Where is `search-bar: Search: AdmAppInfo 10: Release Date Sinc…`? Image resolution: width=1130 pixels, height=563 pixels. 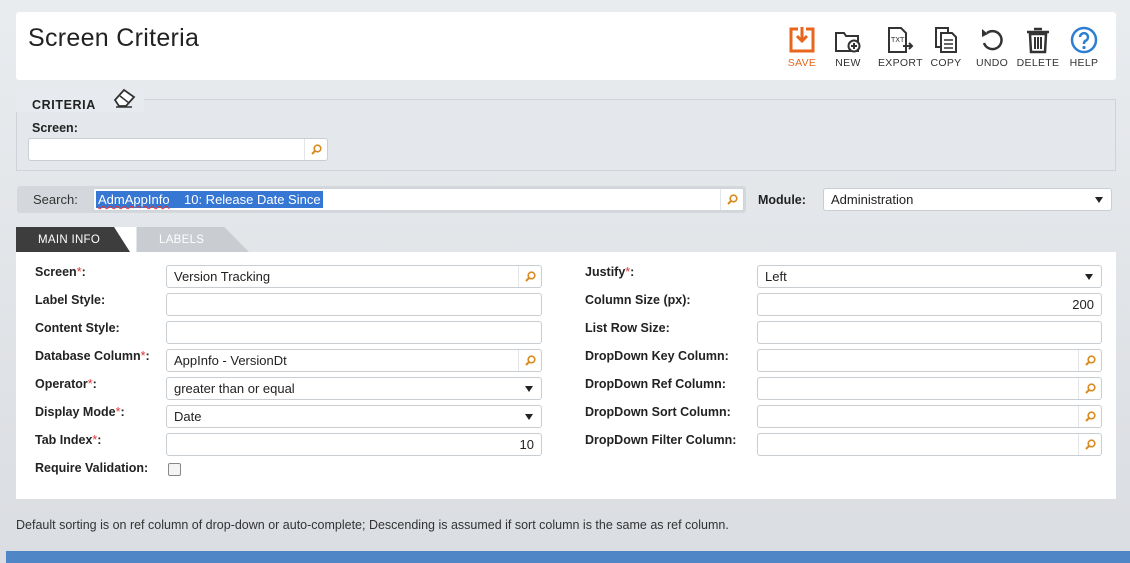 search-bar: Search: AdmAppInfo 10: Release Date Sinc… is located at coordinates (381, 199).